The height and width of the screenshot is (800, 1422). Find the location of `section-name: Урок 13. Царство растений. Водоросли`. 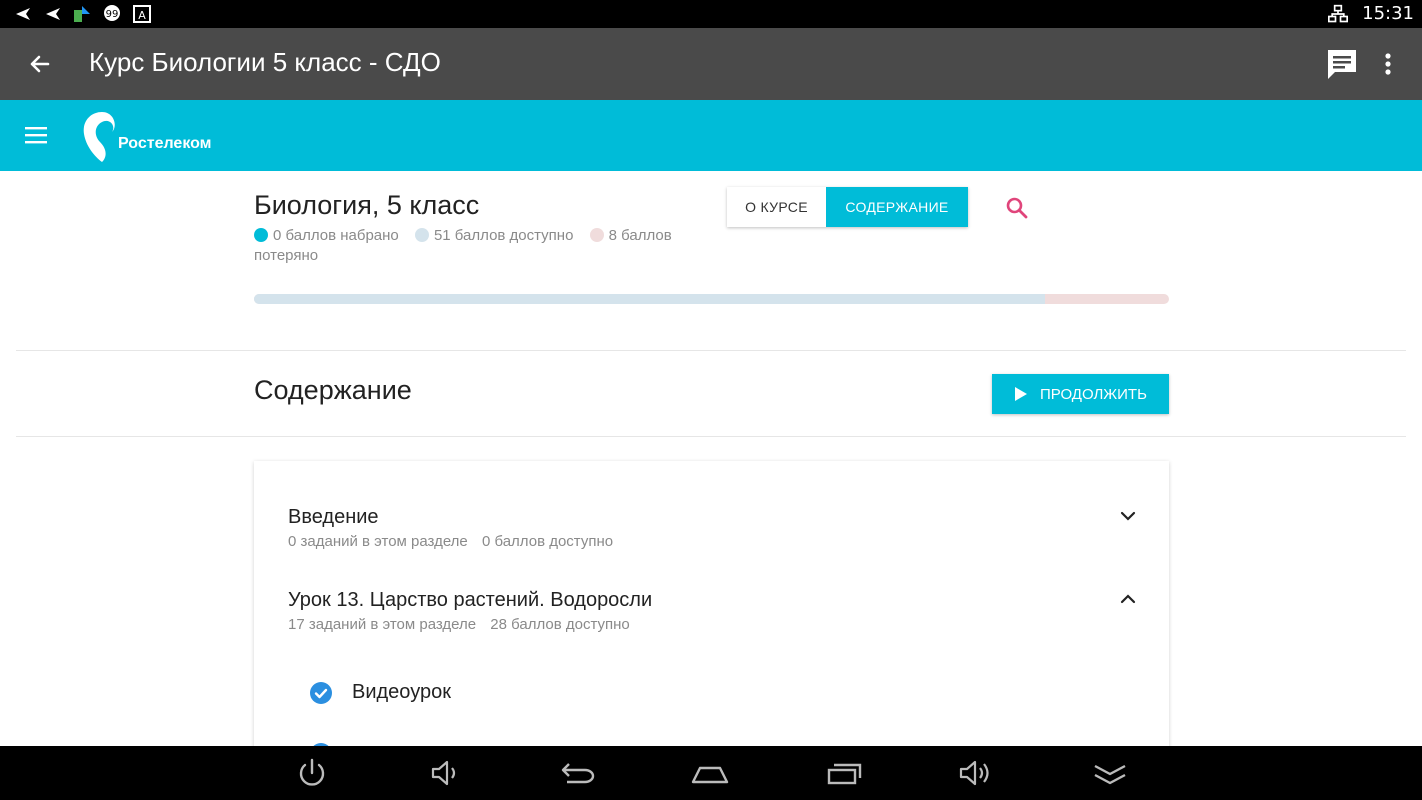

section-name: Урок 13. Царство растений. Водоросли is located at coordinates (470, 600).